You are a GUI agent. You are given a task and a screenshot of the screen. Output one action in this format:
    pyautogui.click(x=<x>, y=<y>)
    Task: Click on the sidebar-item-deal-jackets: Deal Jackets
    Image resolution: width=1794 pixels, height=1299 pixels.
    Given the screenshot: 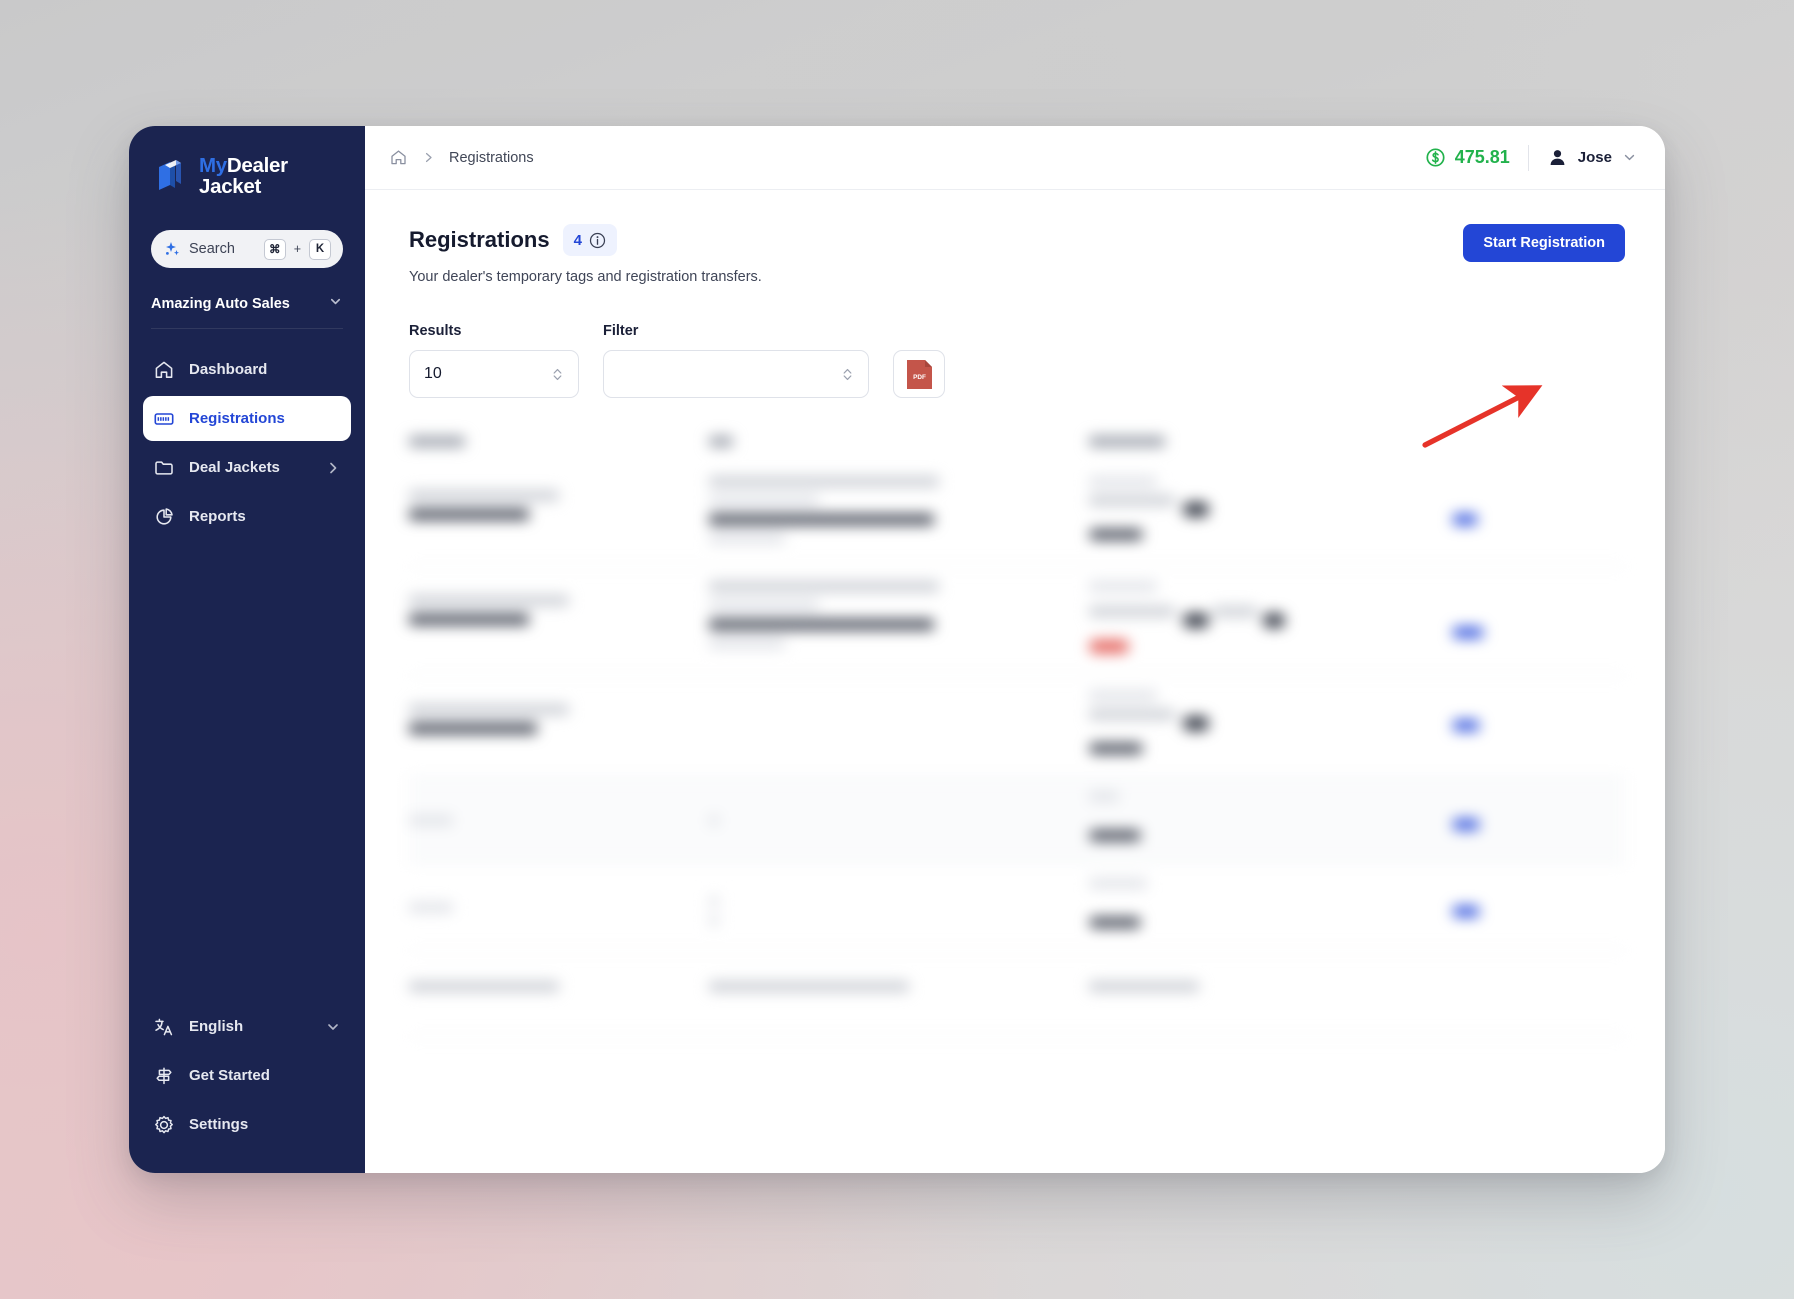 What is the action you would take?
    pyautogui.click(x=247, y=467)
    